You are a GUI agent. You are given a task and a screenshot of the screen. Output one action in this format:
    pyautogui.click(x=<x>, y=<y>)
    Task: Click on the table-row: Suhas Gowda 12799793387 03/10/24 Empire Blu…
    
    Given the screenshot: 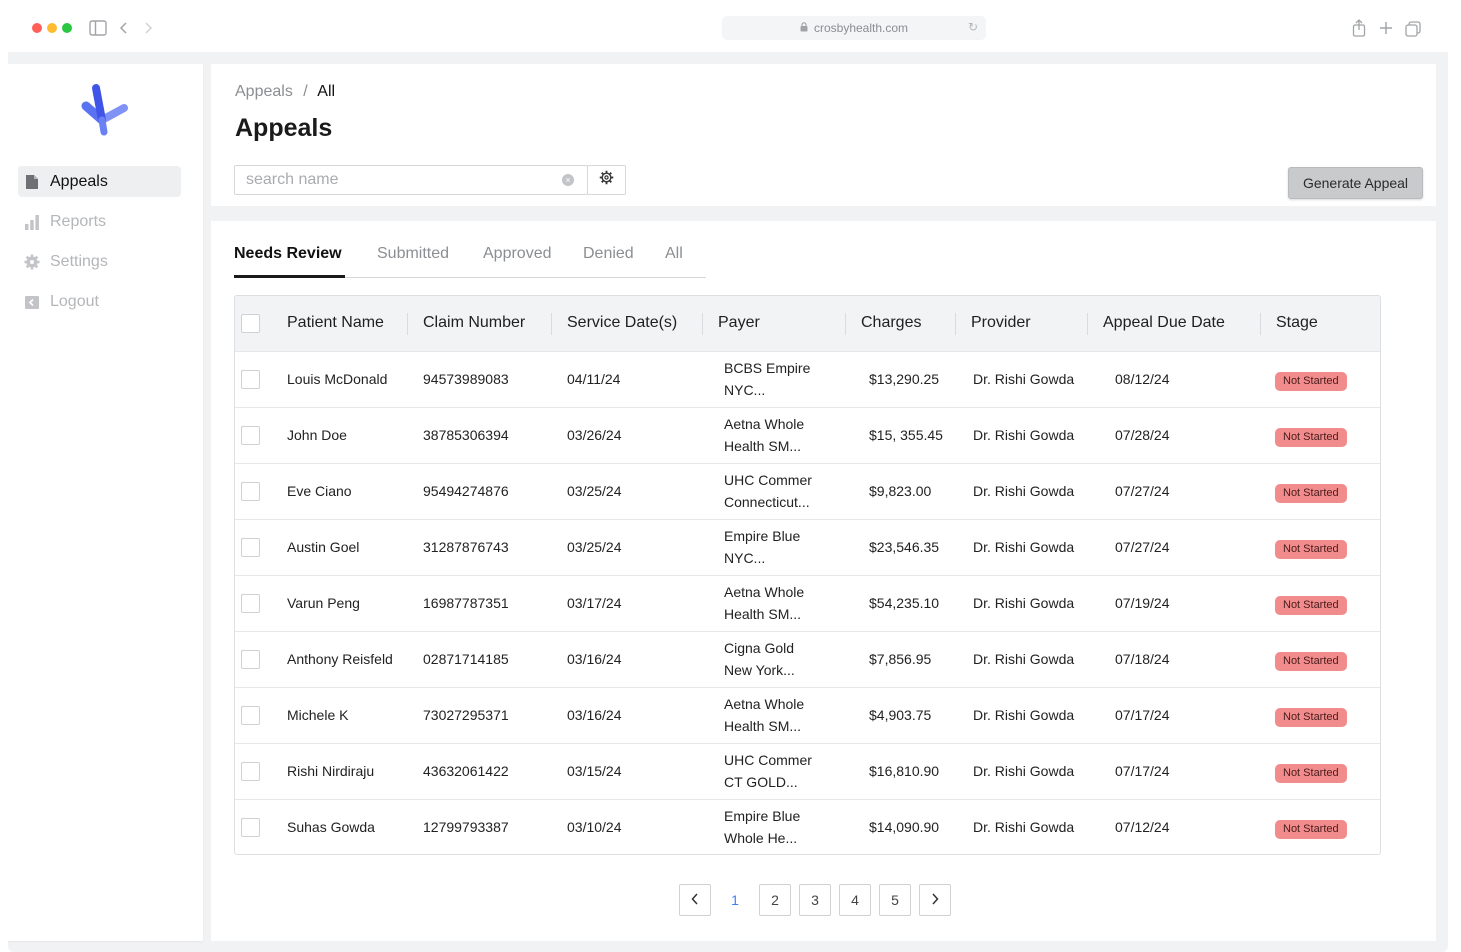 What is the action you would take?
    pyautogui.click(x=807, y=826)
    